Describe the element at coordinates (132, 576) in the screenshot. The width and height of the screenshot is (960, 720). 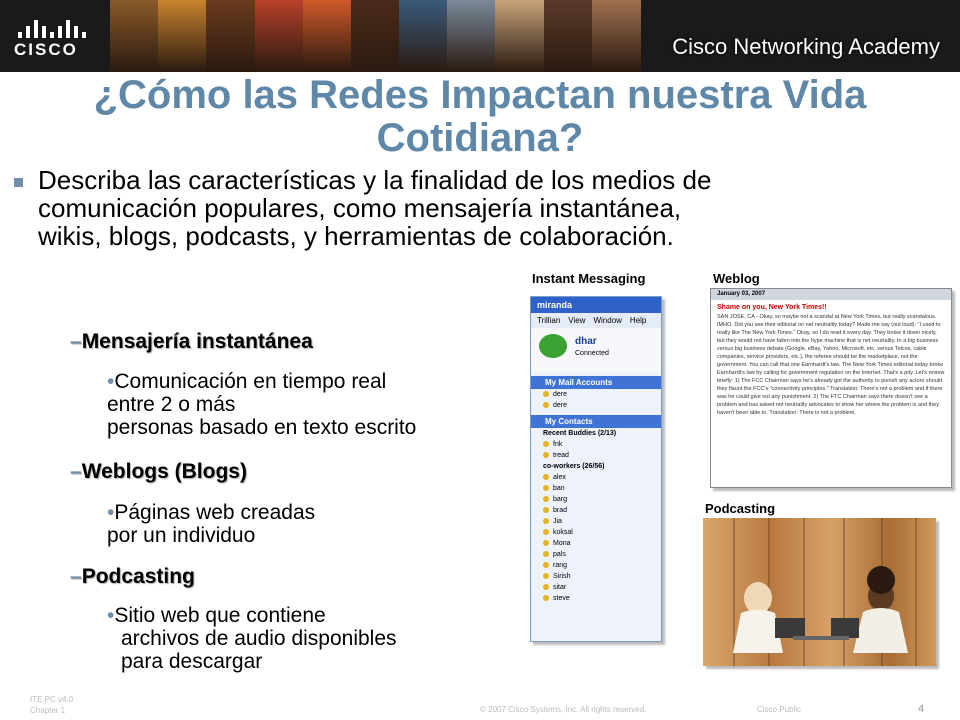
I see `heading-podcasting: –Podcasting` at that location.